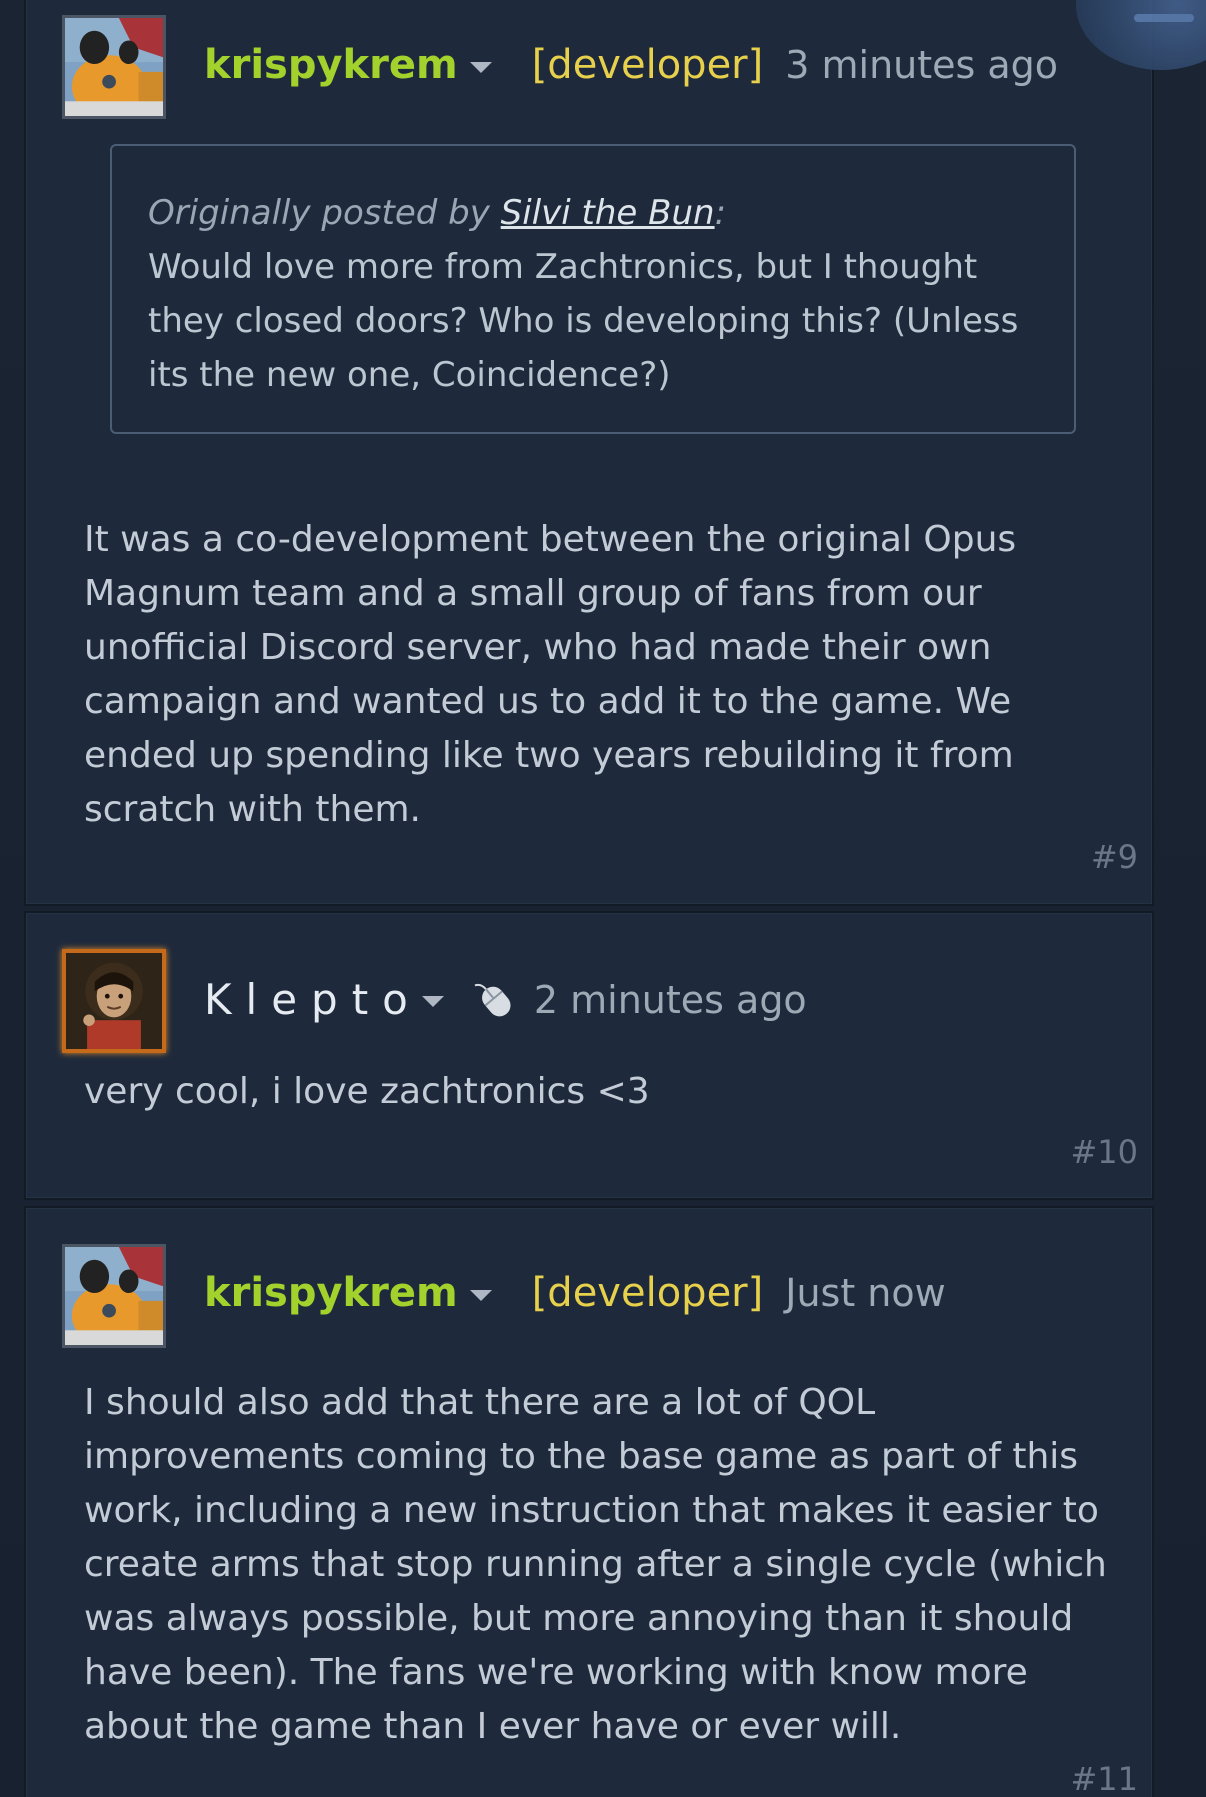 This screenshot has width=1206, height=1797. What do you see at coordinates (1164, 18) in the screenshot?
I see `menu-bar-icon` at bounding box center [1164, 18].